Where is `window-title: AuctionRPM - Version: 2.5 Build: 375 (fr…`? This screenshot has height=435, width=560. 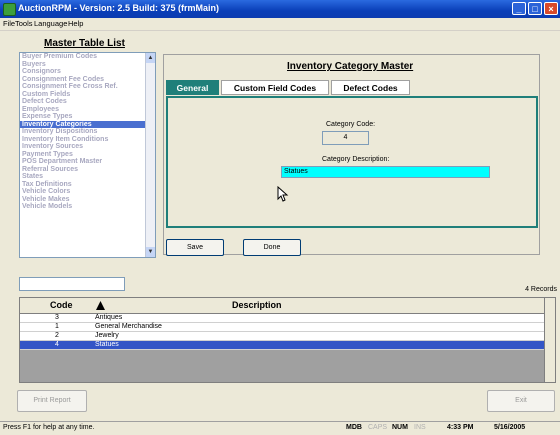 window-title: AuctionRPM - Version: 2.5 Build: 375 (fr… is located at coordinates (119, 8).